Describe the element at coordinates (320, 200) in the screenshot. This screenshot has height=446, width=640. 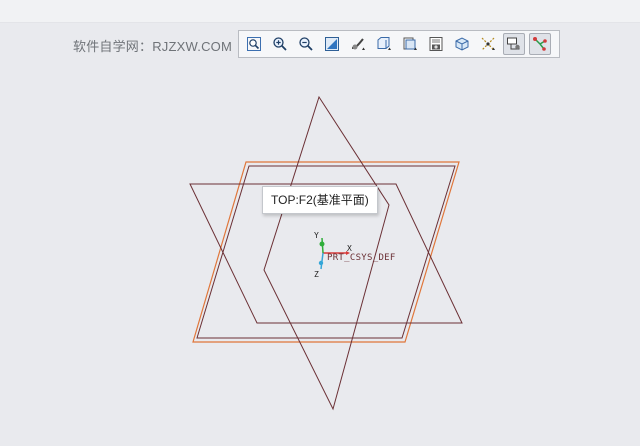
I see `selection-tooltip: TOP:F2(基准平面)` at that location.